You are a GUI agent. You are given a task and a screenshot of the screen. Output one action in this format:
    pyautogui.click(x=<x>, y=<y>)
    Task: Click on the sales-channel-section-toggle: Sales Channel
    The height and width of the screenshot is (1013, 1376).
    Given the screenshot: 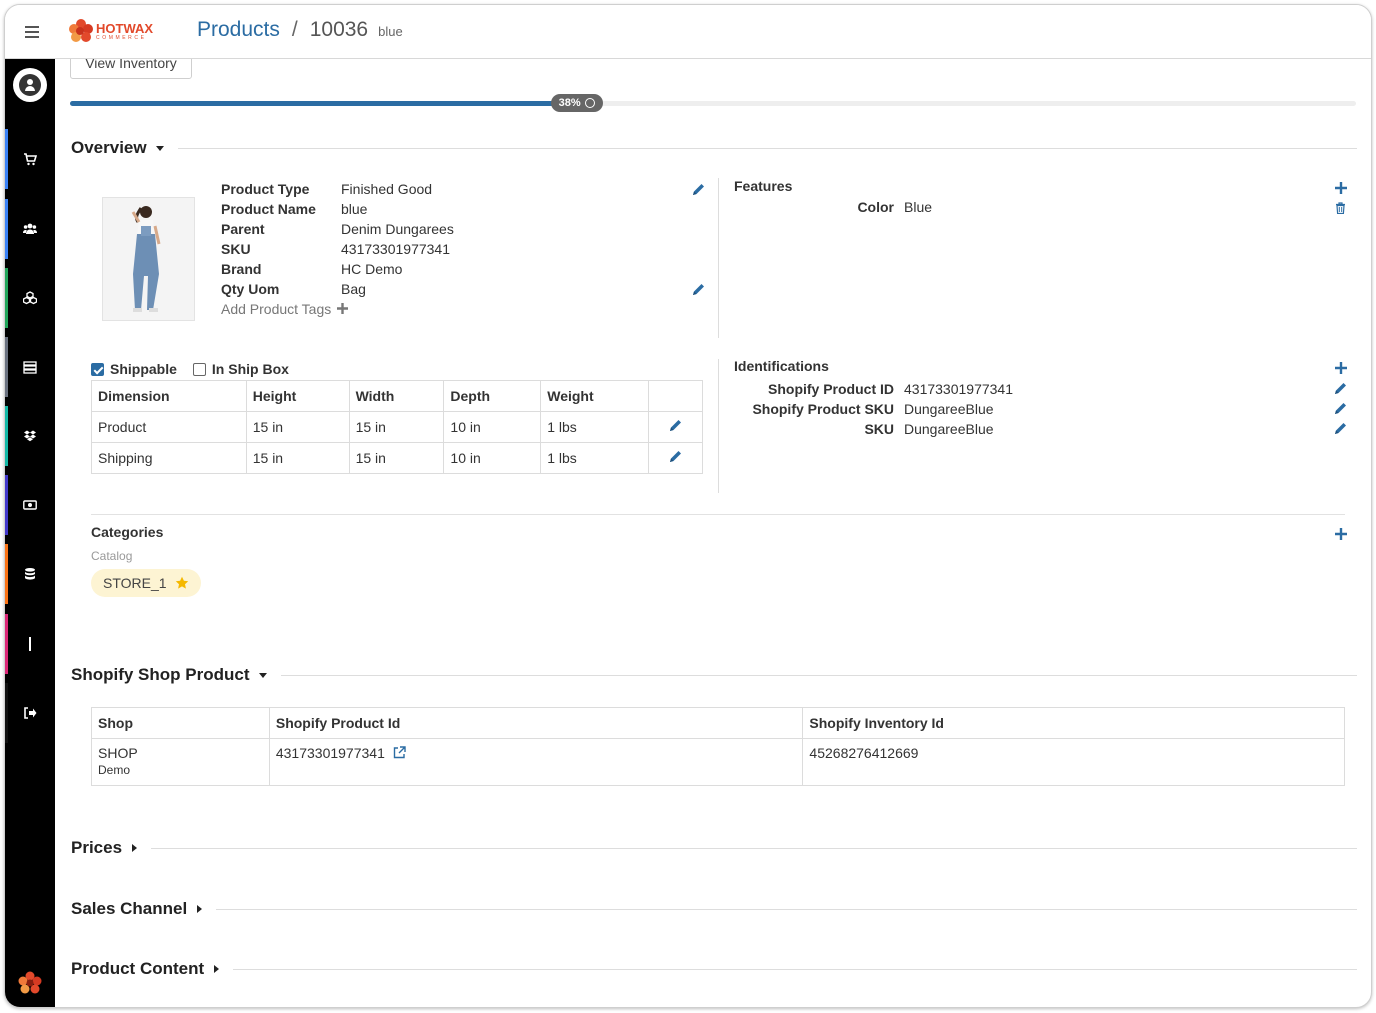 What is the action you would take?
    pyautogui.click(x=714, y=909)
    